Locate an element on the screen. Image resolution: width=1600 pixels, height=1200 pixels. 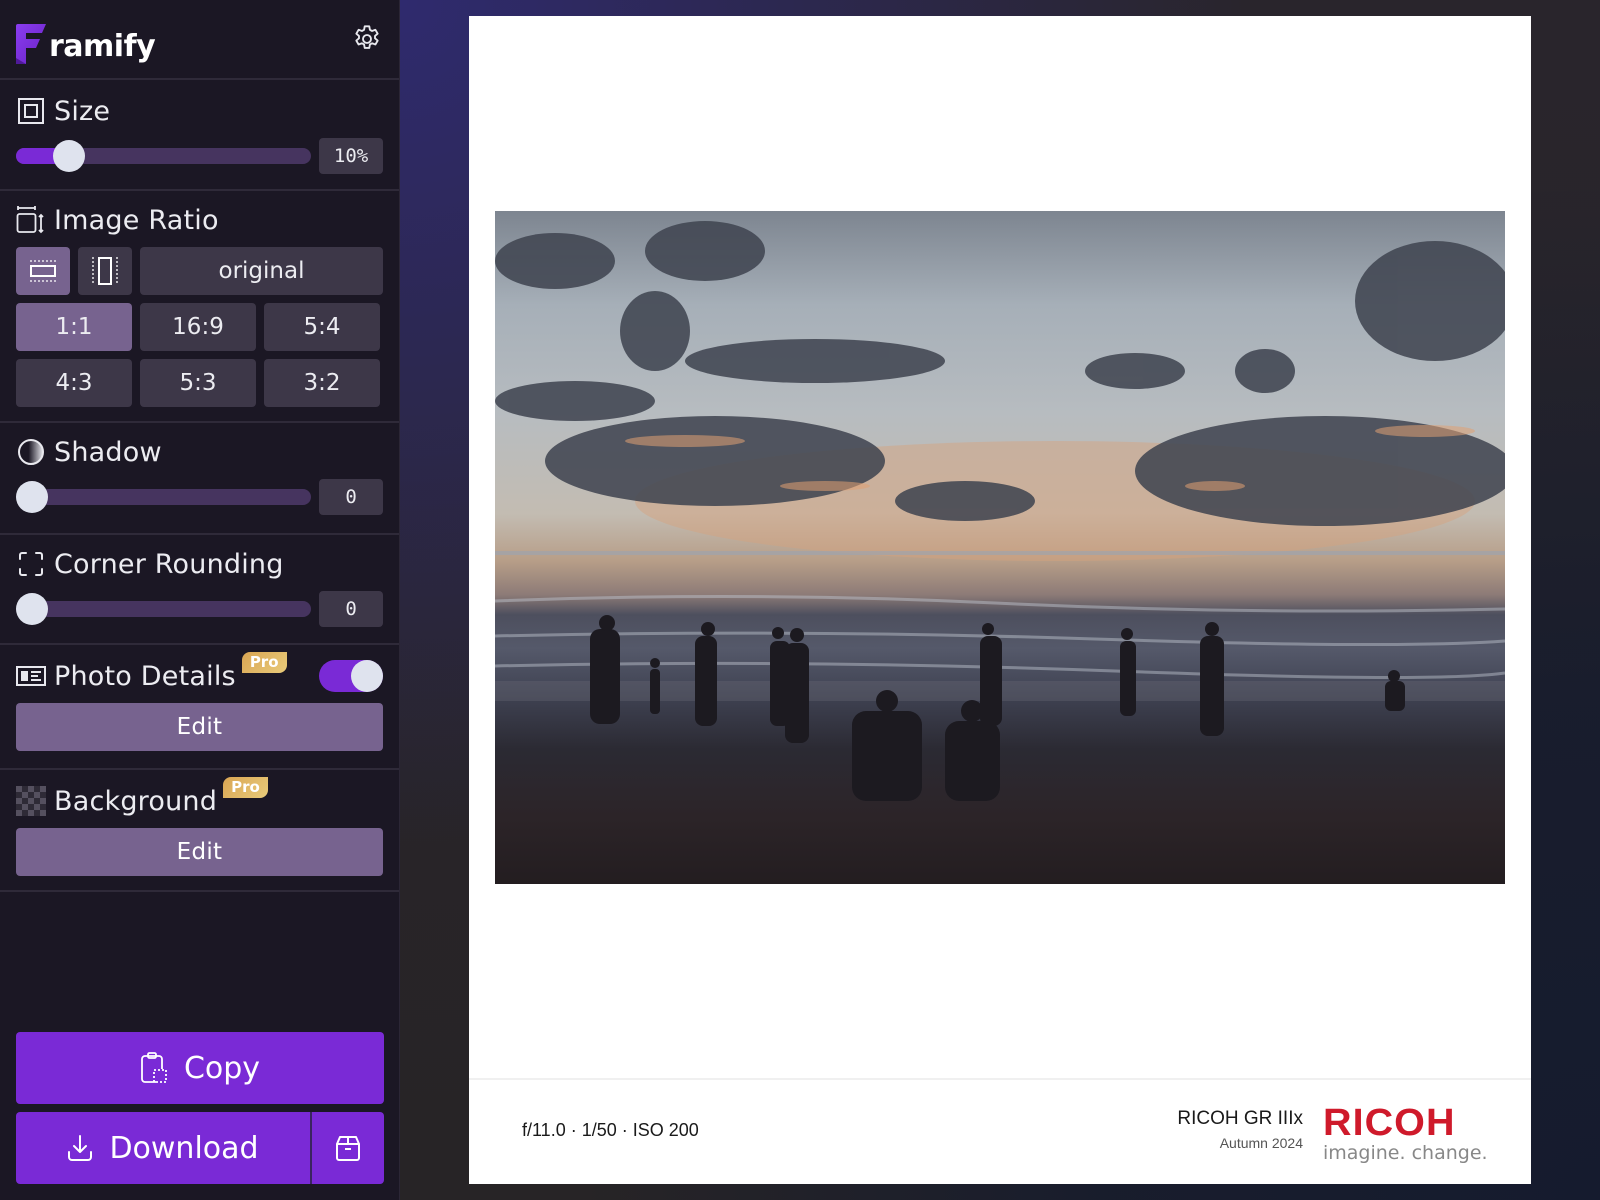
size-section: Size 10% is located at coordinates (199, 135).